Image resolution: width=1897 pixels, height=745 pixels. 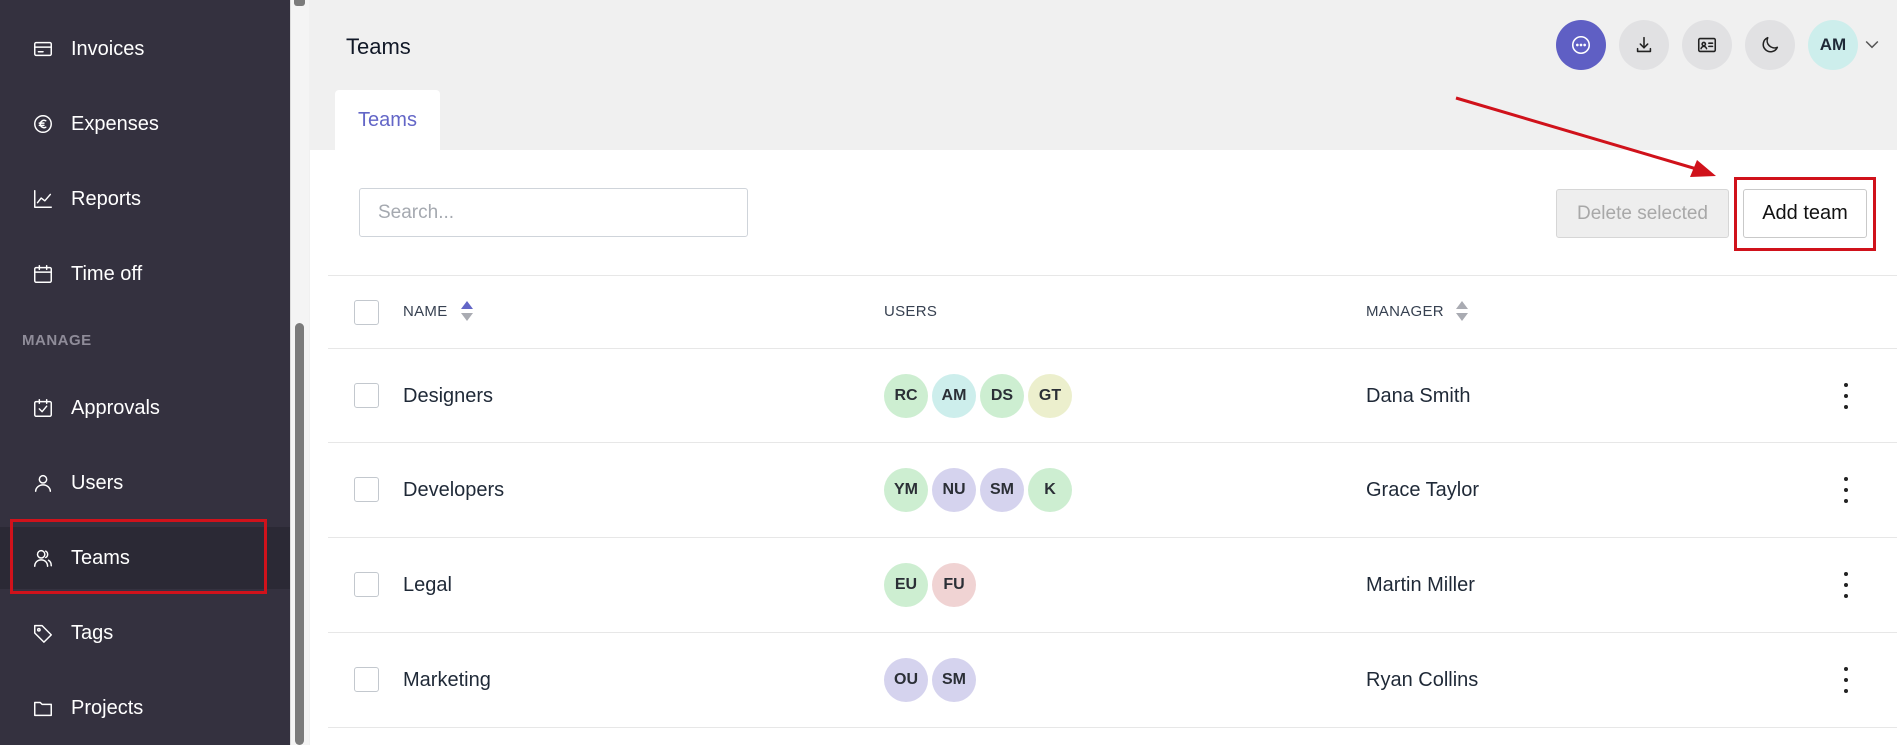 I want to click on sidebar-item-invoices: Invoices, so click(x=145, y=49).